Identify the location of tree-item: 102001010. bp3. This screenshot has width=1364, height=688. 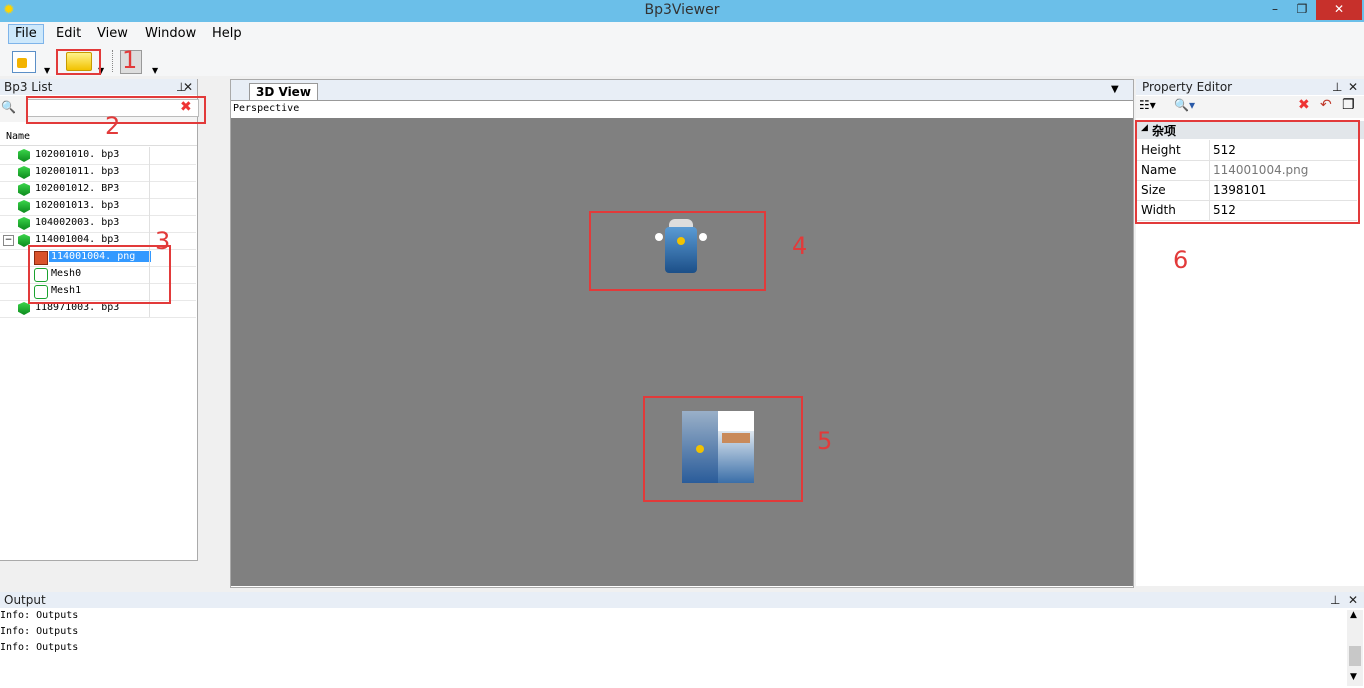
(98, 156).